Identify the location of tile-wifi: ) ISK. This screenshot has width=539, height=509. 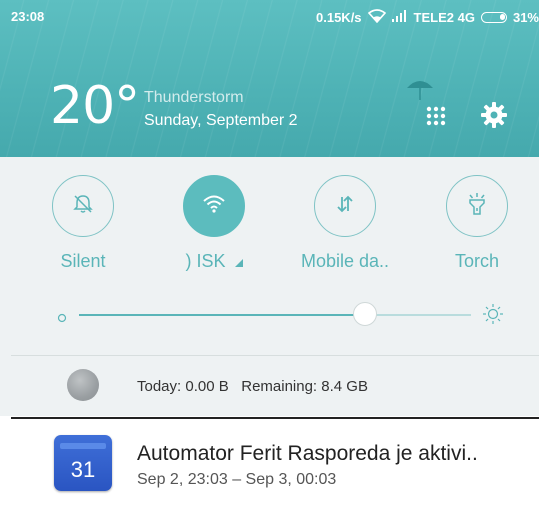
(214, 223).